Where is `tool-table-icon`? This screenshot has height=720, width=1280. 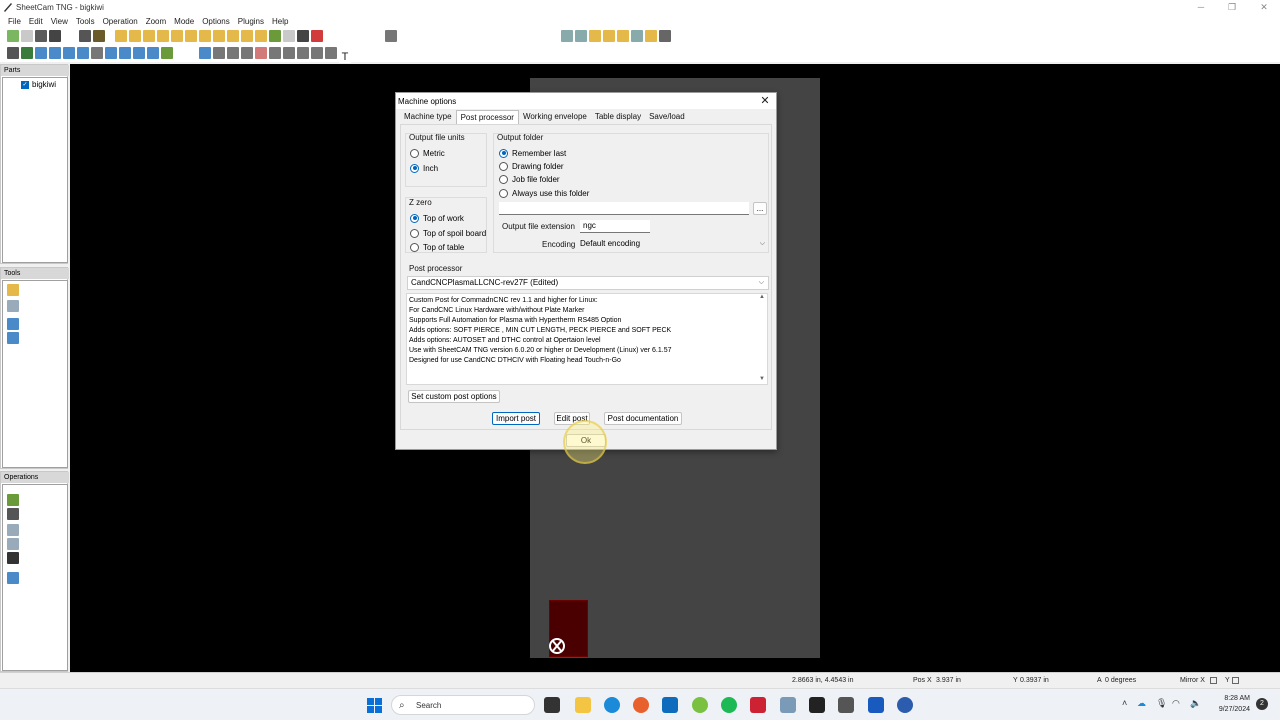
tool-table-icon is located at coordinates (13, 324).